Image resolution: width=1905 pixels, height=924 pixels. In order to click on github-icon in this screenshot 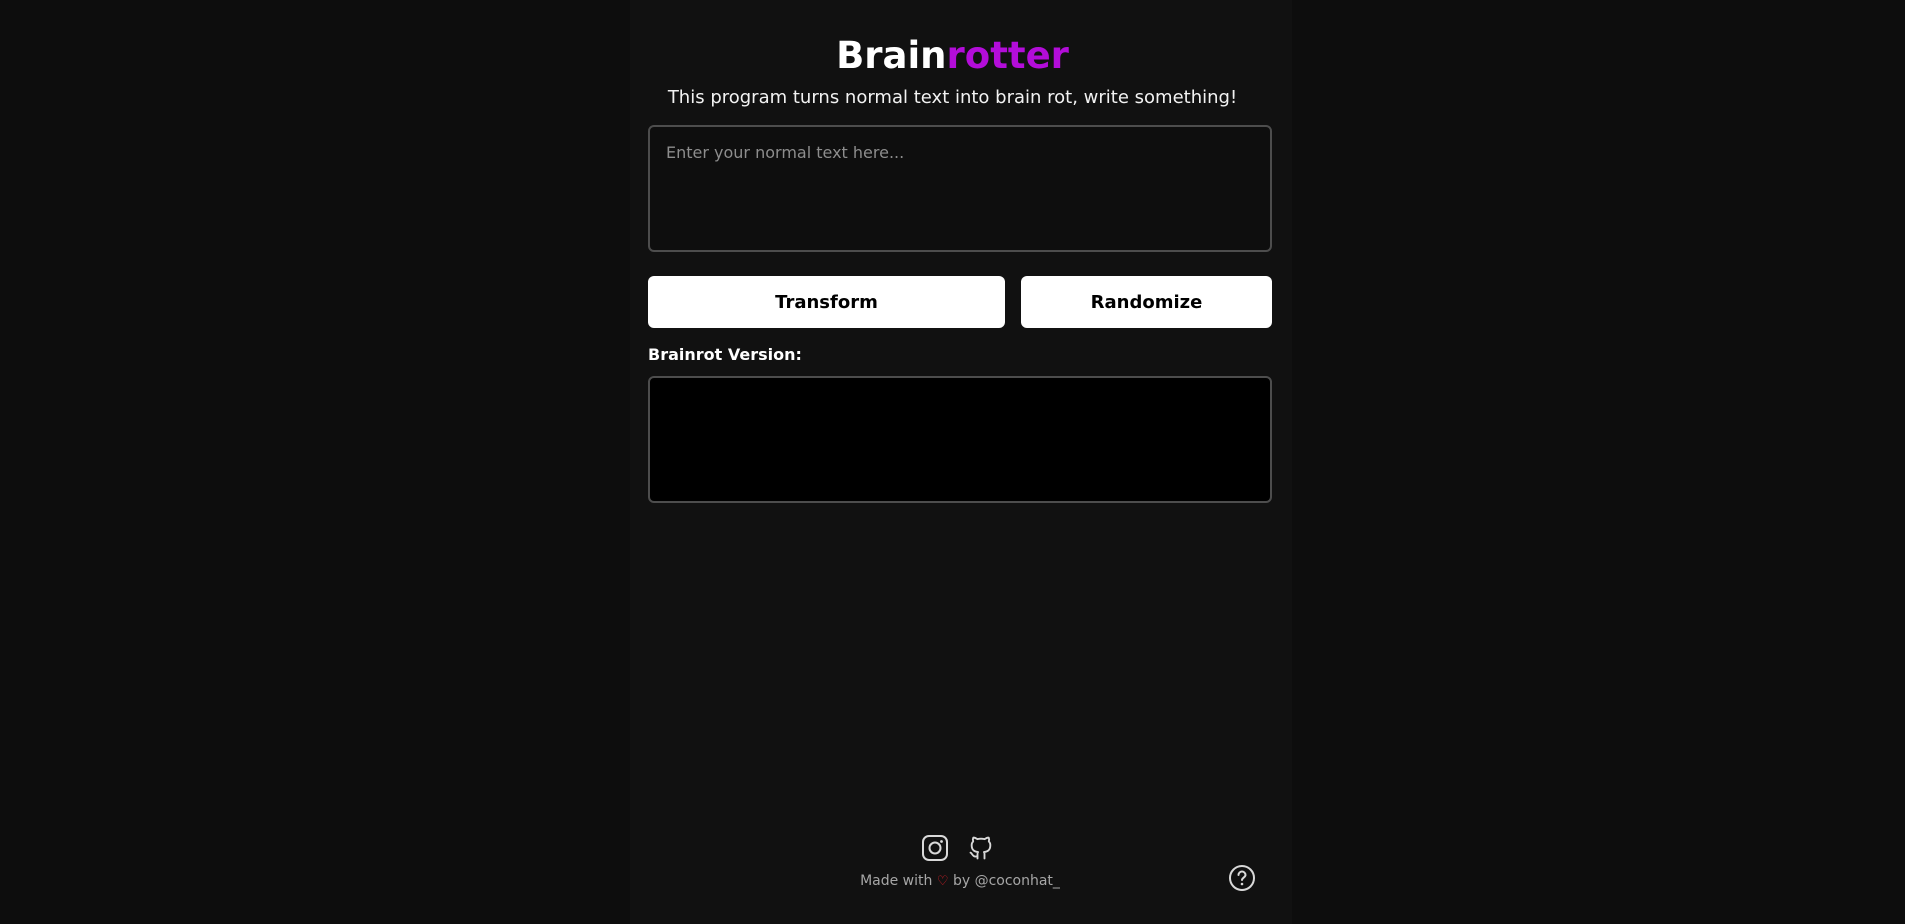, I will do `click(980, 848)`.